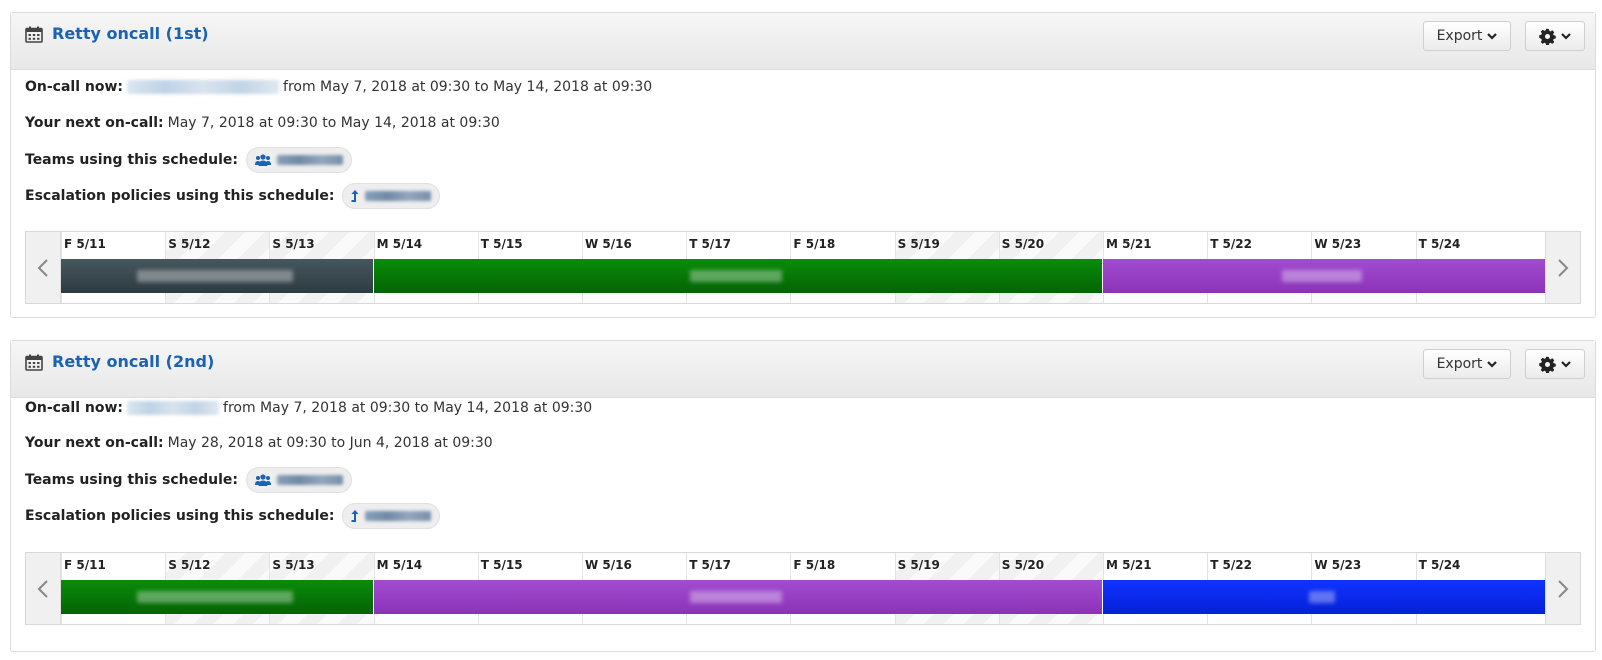 The width and height of the screenshot is (1602, 660). Describe the element at coordinates (130, 33) in the screenshot. I see `schedule-title-link: Retty oncall (1st)` at that location.